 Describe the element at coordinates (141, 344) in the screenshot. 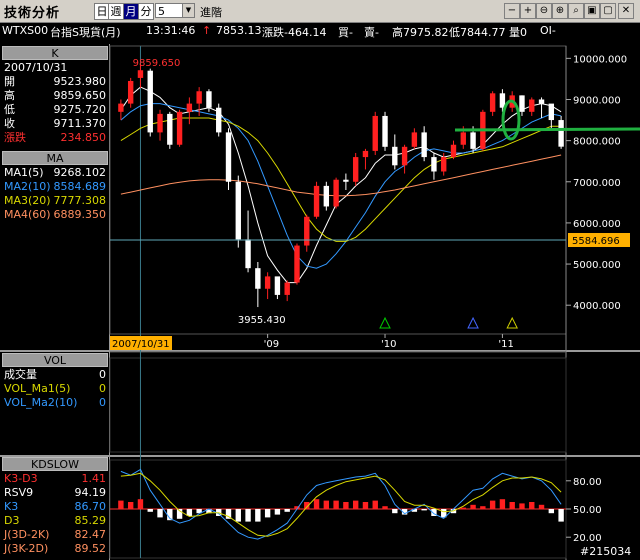

I see `x-tick-label: 2007/10/31` at that location.